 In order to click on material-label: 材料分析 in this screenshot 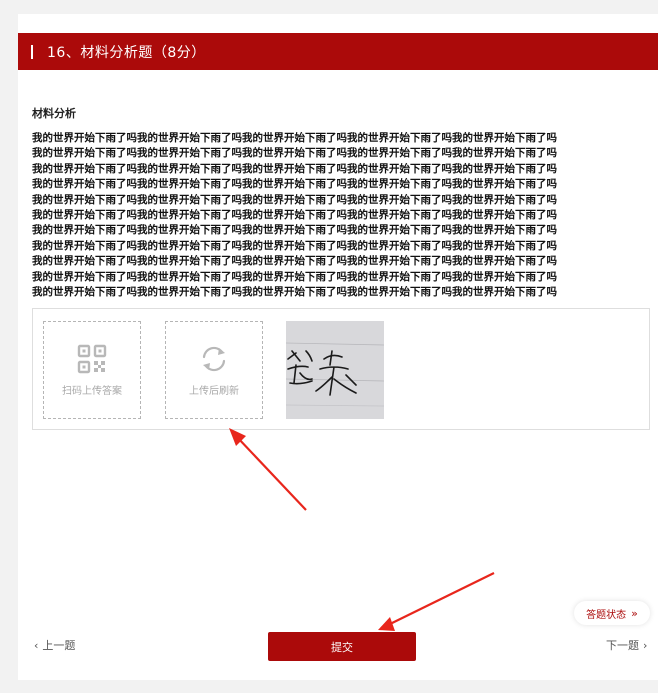, I will do `click(54, 113)`.